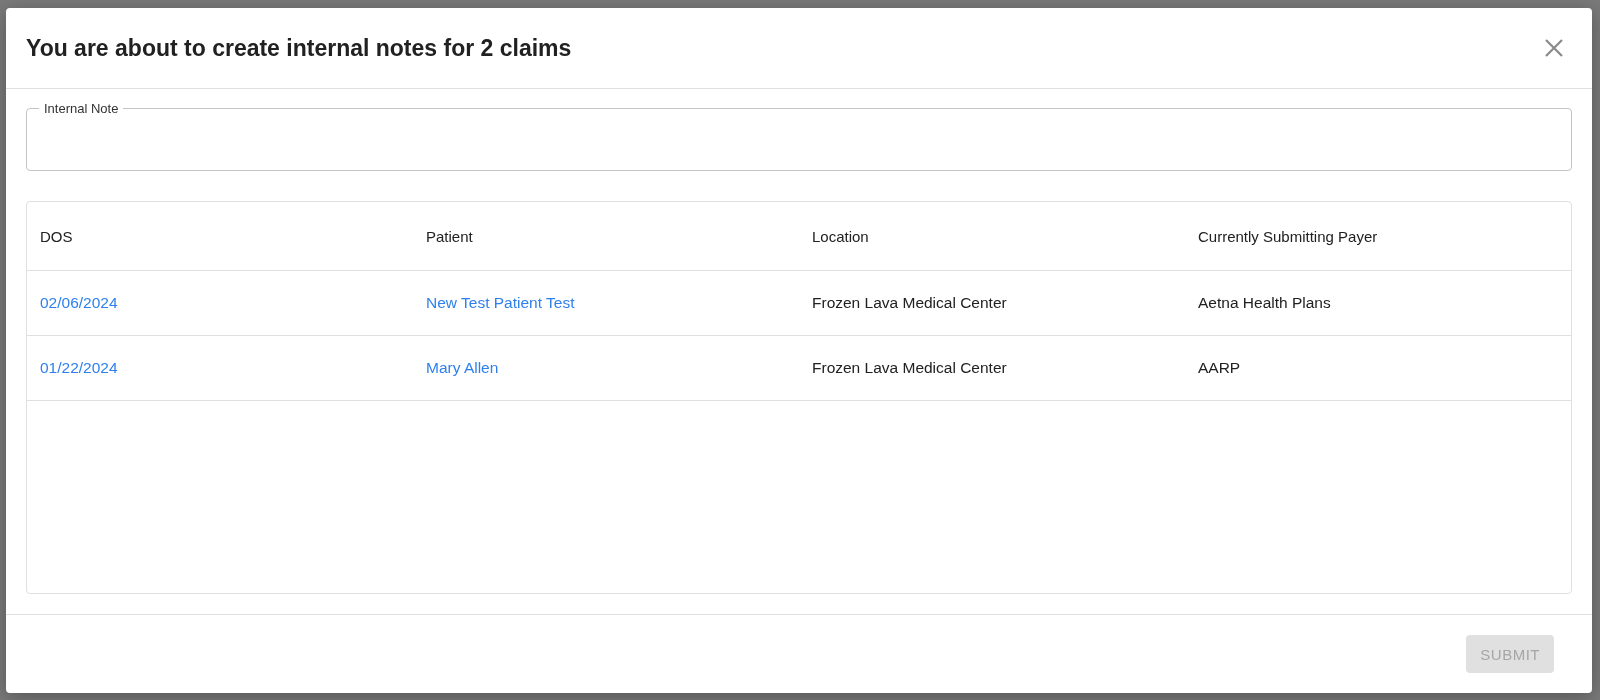  Describe the element at coordinates (462, 367) in the screenshot. I see `patient-link: Mary Allen` at that location.